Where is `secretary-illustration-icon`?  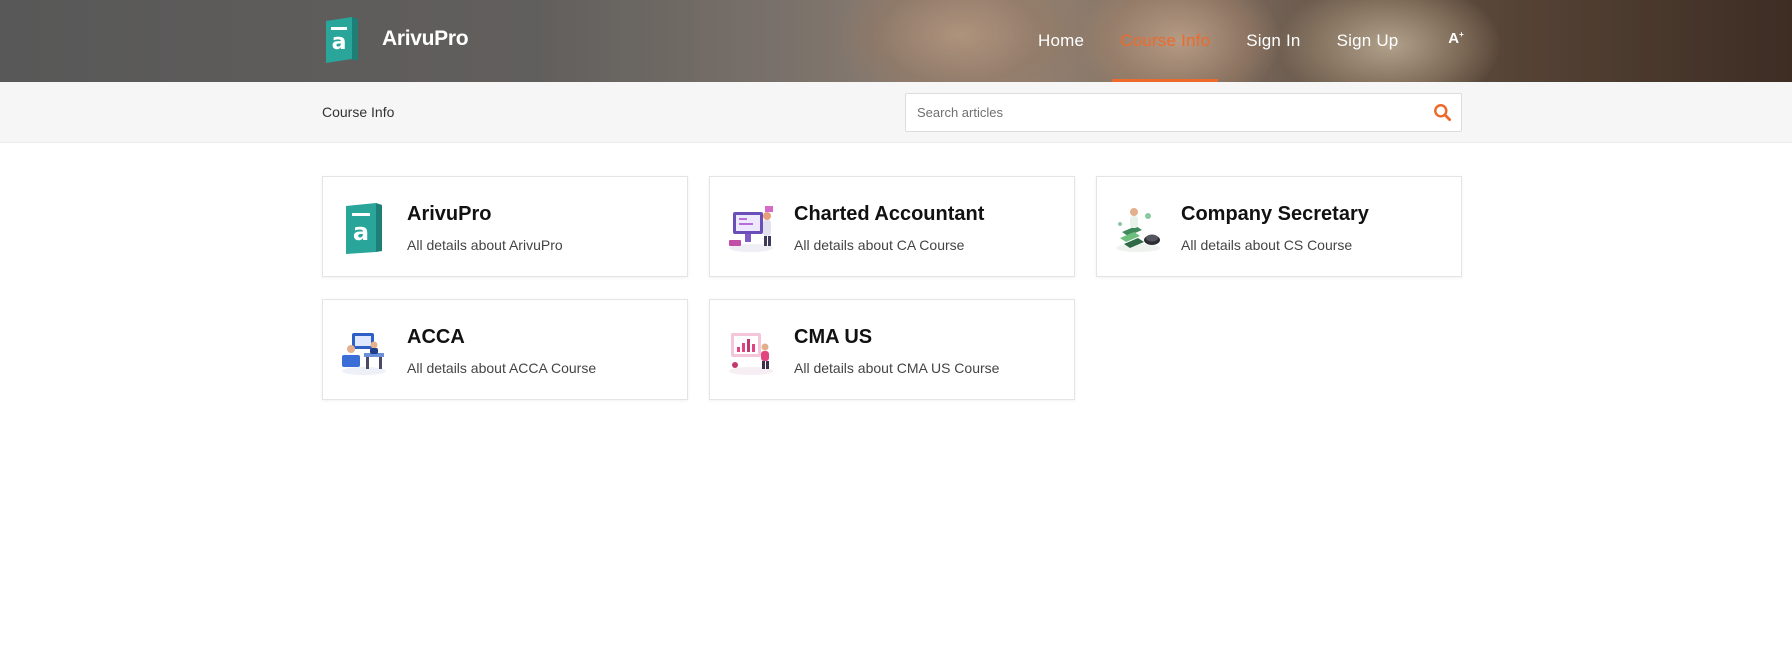 secretary-illustration-icon is located at coordinates (1138, 230).